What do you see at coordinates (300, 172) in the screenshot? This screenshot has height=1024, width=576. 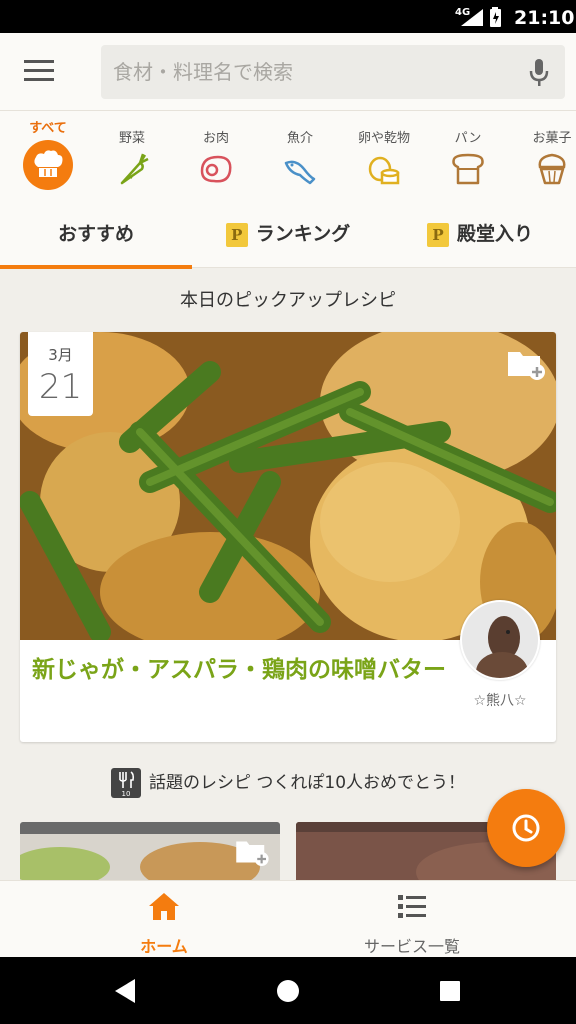 I see `fish-icon` at bounding box center [300, 172].